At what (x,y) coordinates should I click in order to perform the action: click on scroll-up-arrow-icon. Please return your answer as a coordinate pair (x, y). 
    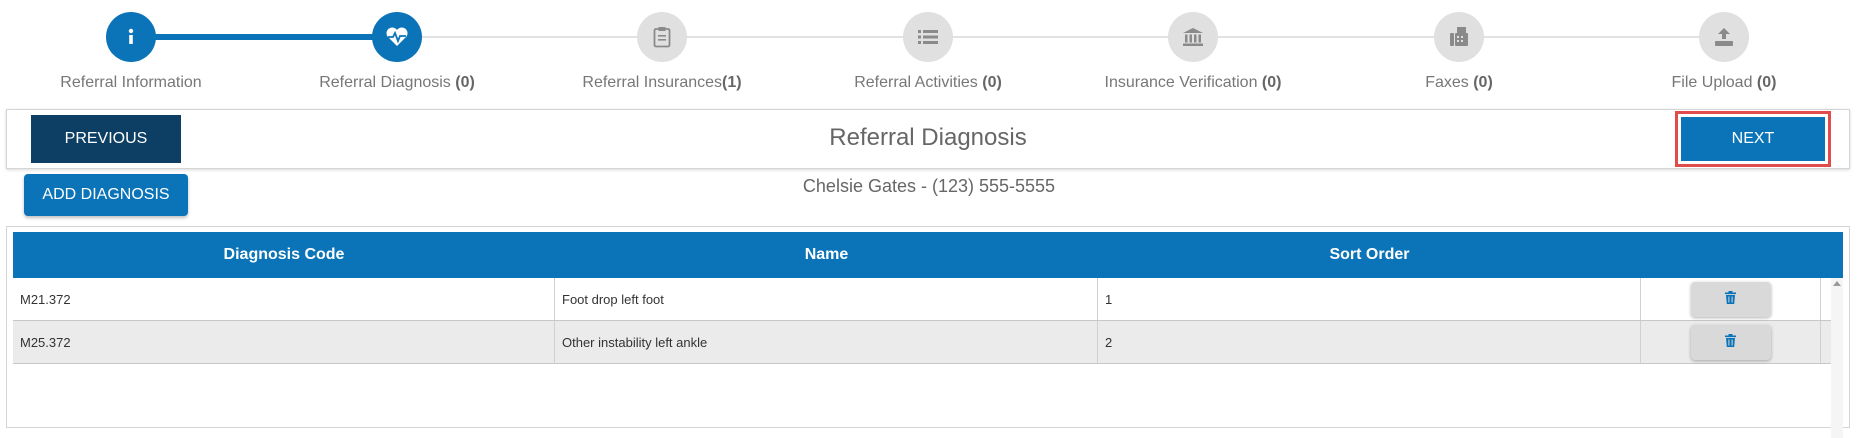
    Looking at the image, I should click on (1837, 283).